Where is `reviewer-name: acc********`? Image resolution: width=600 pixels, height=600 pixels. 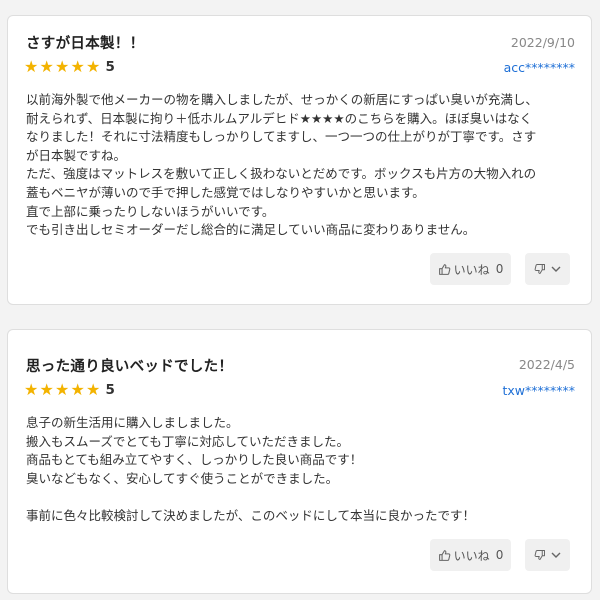 reviewer-name: acc******** is located at coordinates (539, 67).